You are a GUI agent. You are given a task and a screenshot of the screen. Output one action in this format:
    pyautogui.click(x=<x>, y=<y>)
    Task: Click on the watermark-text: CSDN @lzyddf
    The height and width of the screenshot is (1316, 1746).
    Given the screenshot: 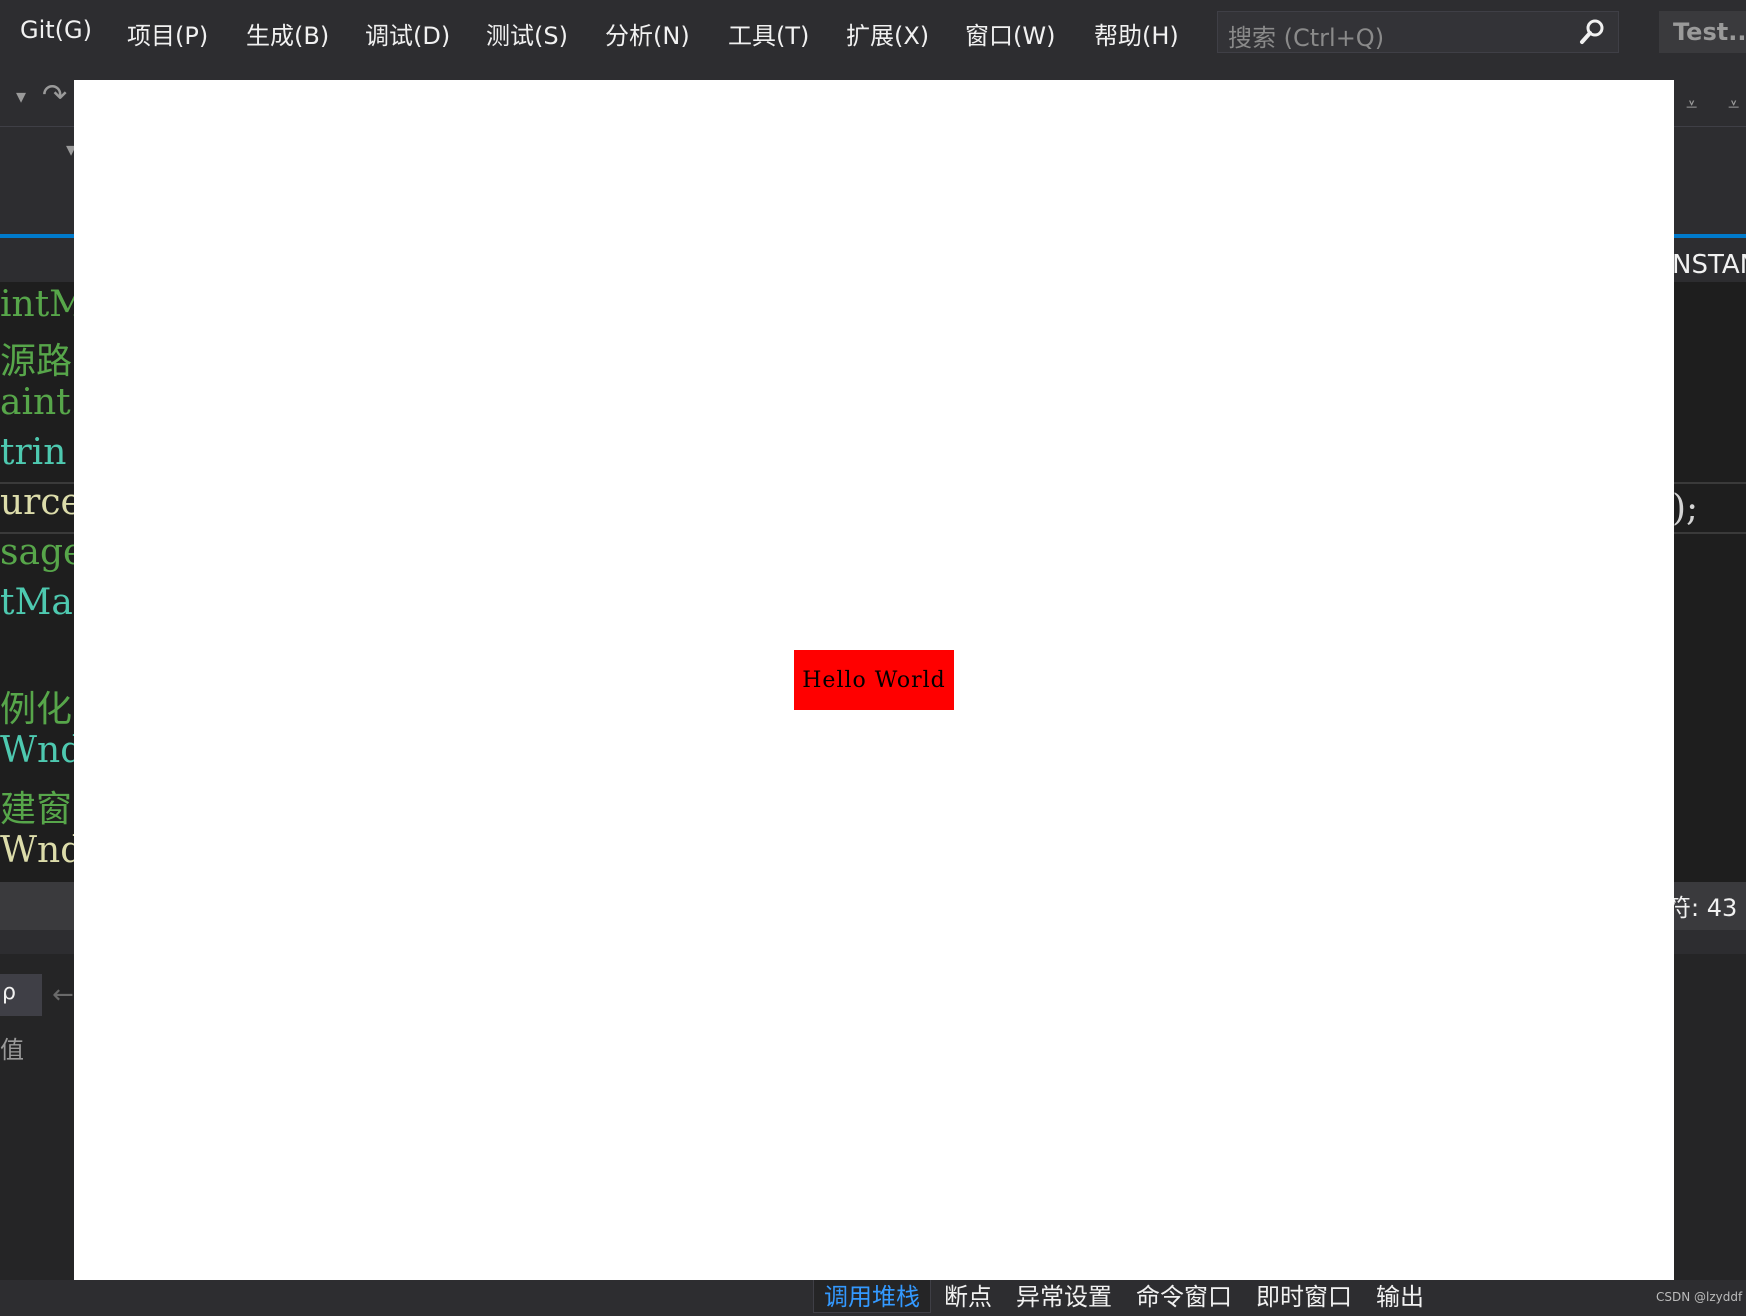 What is the action you would take?
    pyautogui.click(x=1699, y=1297)
    